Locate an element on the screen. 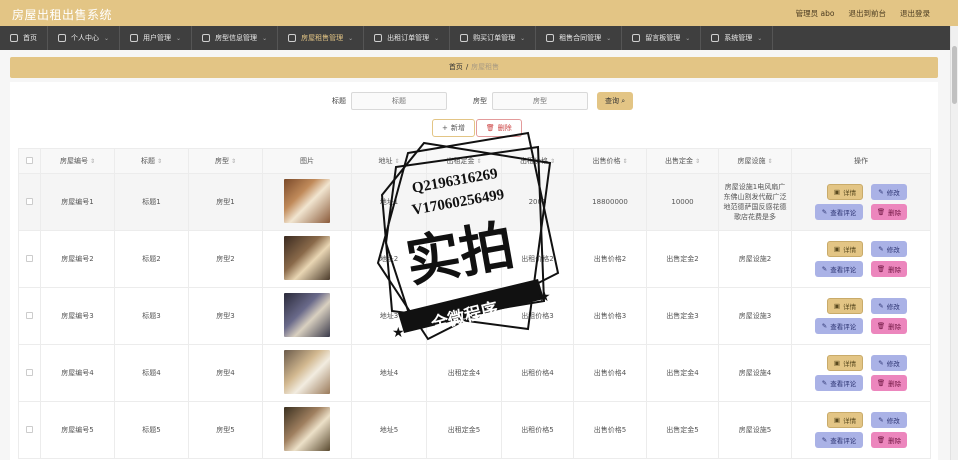 The height and width of the screenshot is (460, 958). page-scrollbar is located at coordinates (954, 243).